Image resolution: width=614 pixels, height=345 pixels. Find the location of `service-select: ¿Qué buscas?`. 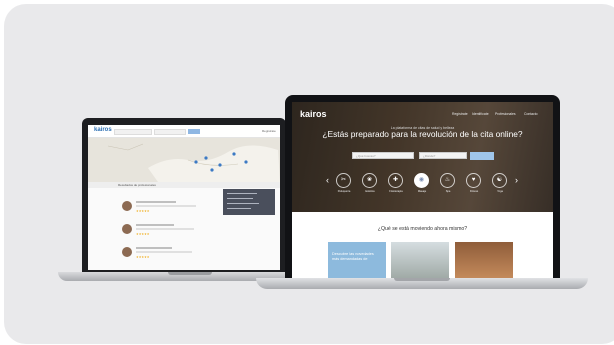

service-select: ¿Qué buscas? is located at coordinates (383, 155).